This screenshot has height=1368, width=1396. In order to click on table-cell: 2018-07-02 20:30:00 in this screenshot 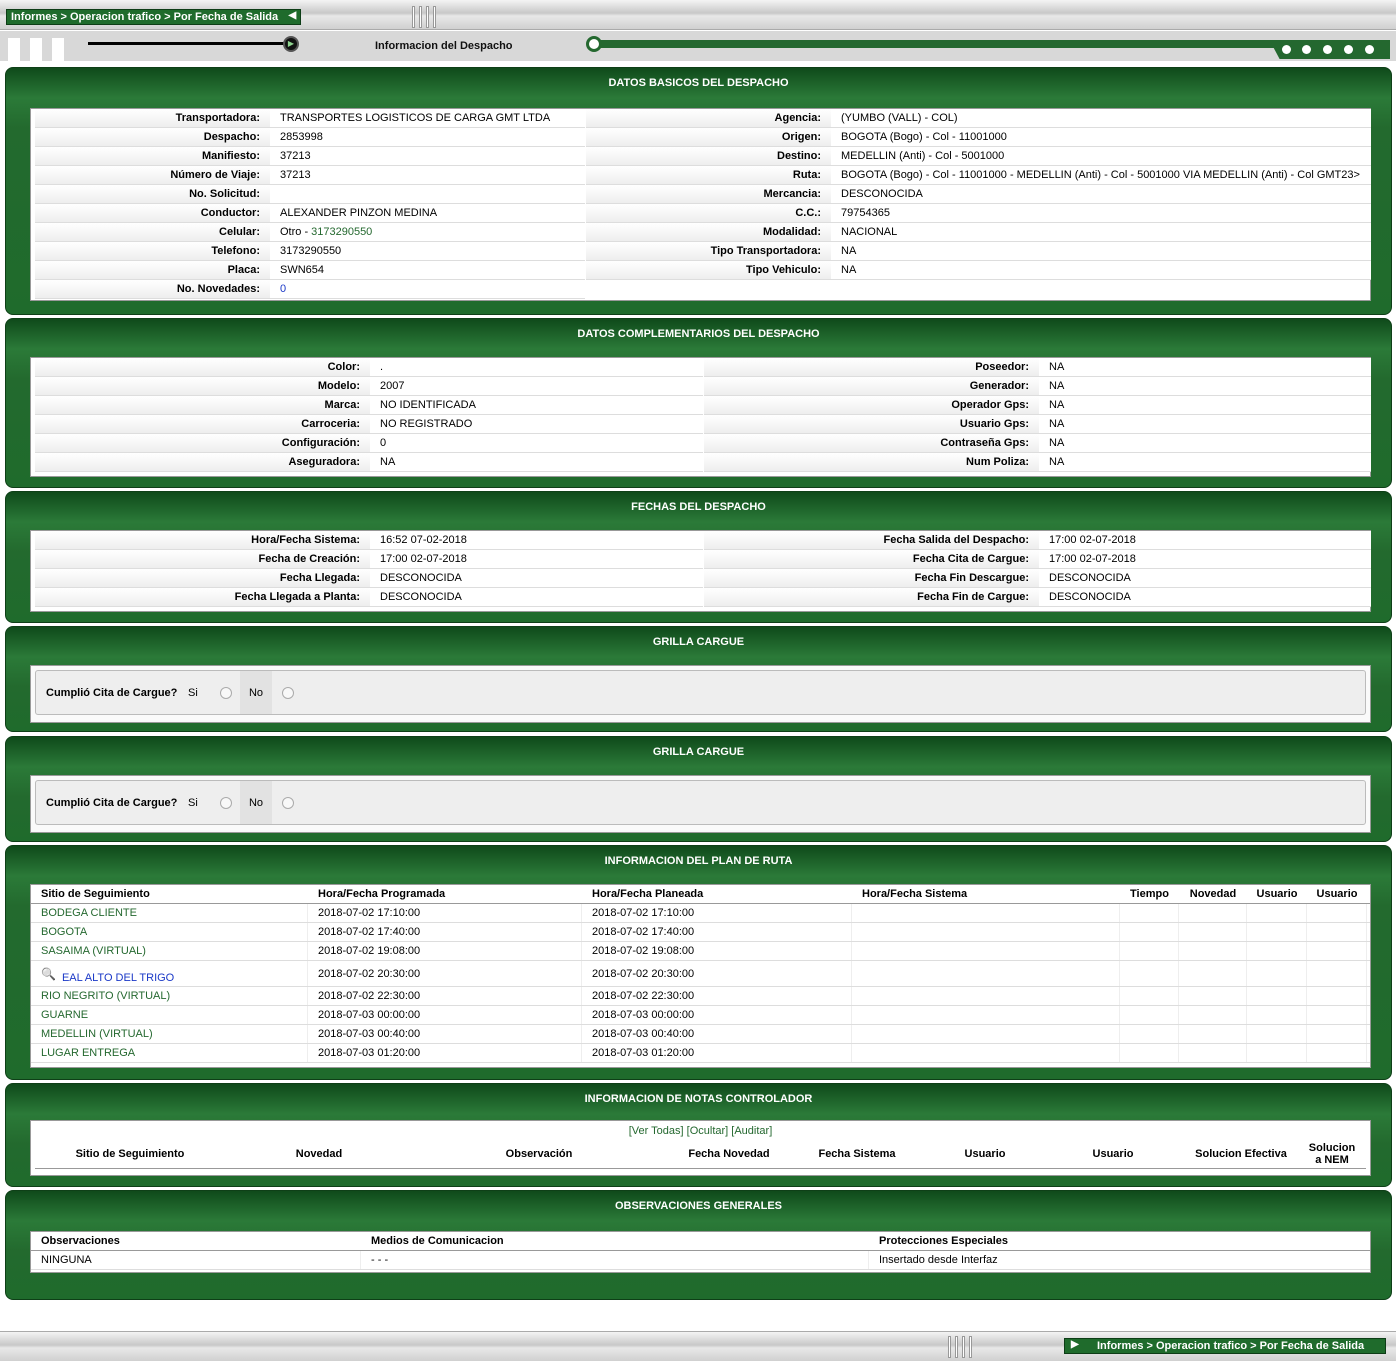, I will do `click(717, 973)`.